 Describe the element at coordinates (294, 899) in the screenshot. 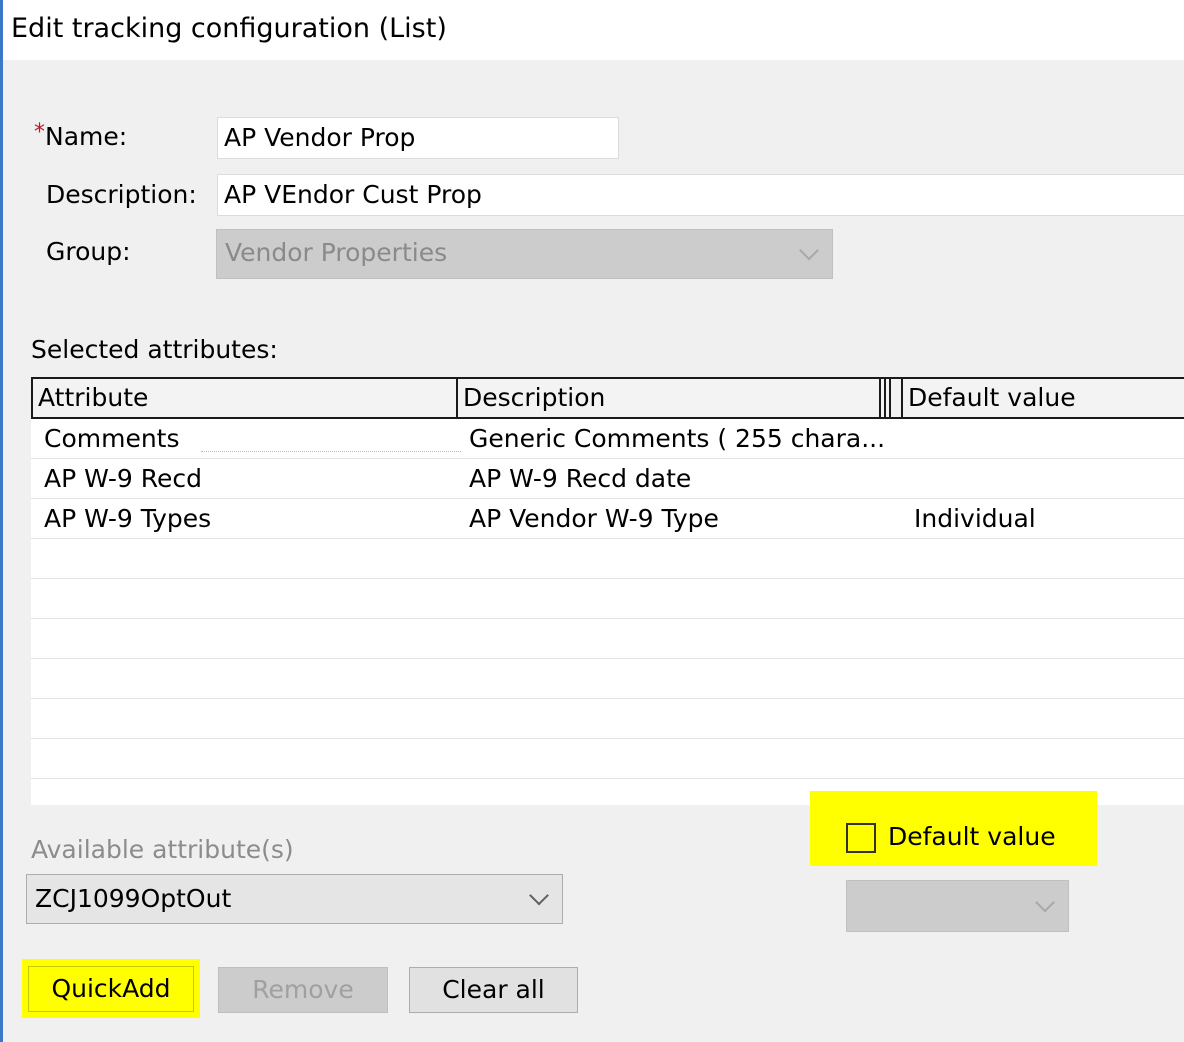

I see `available-attributes-dropdown: ZCJ1099OptOut` at that location.